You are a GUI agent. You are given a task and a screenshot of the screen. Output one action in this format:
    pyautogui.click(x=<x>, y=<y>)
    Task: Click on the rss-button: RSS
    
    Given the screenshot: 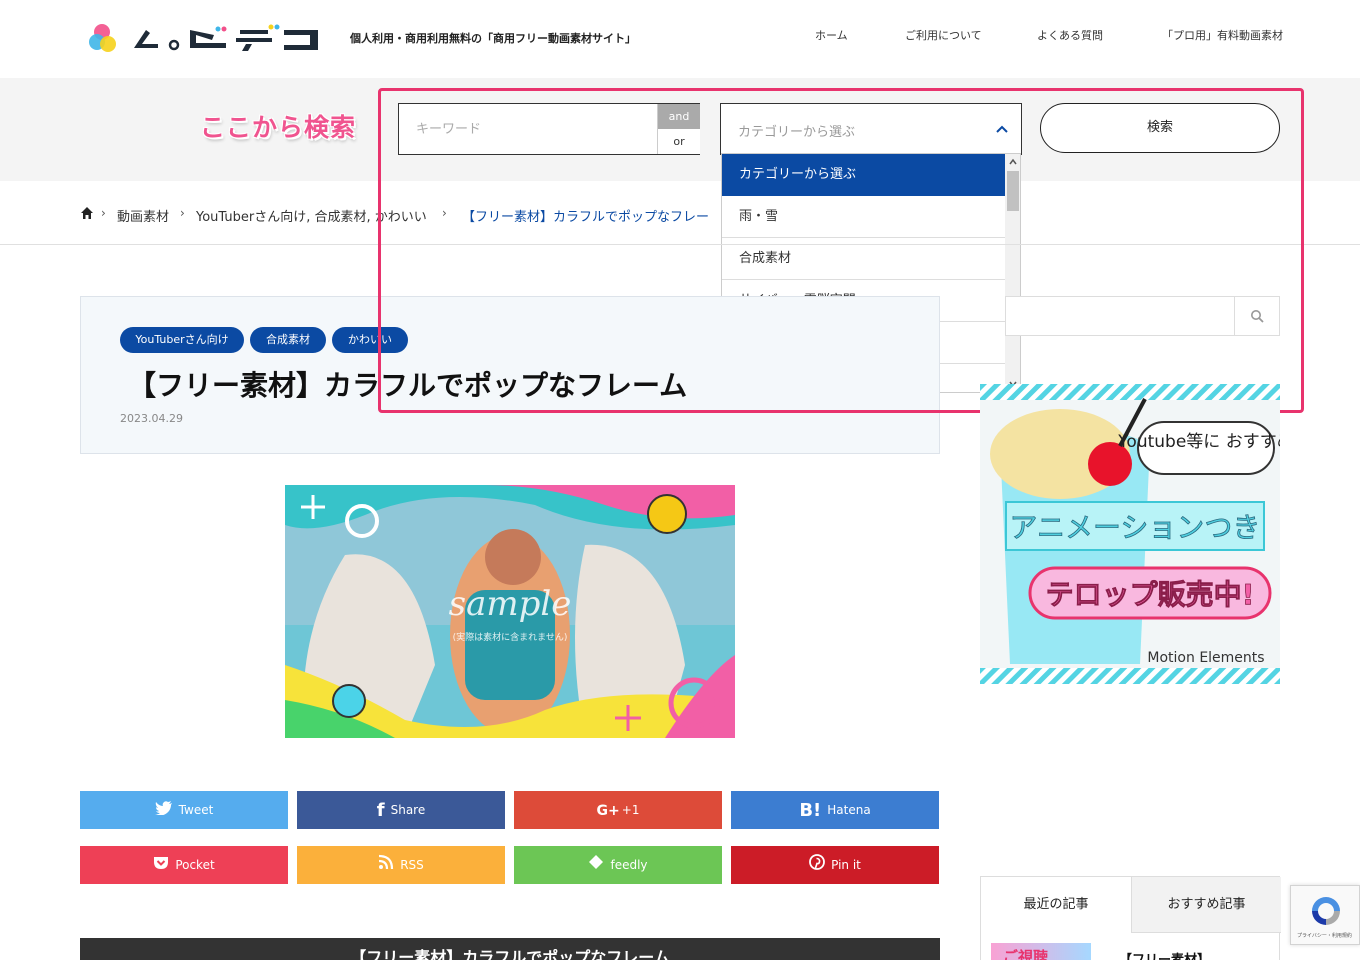 What is the action you would take?
    pyautogui.click(x=401, y=865)
    